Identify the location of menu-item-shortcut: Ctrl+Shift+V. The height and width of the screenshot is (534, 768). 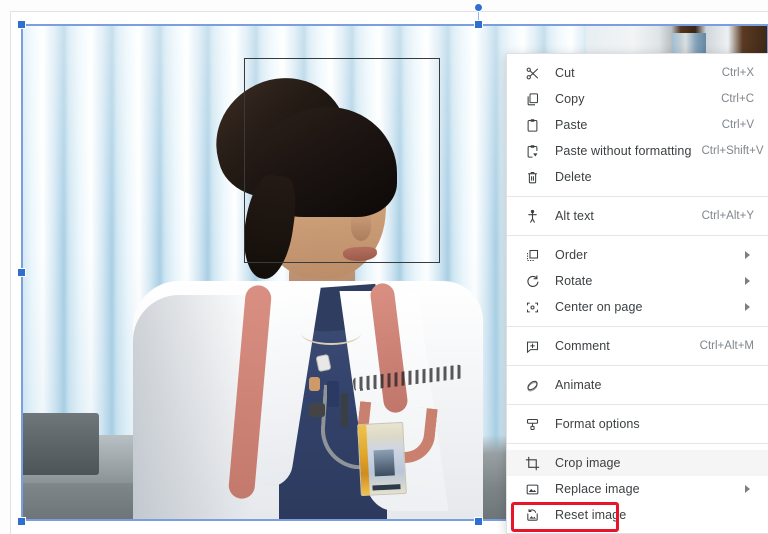
(732, 151).